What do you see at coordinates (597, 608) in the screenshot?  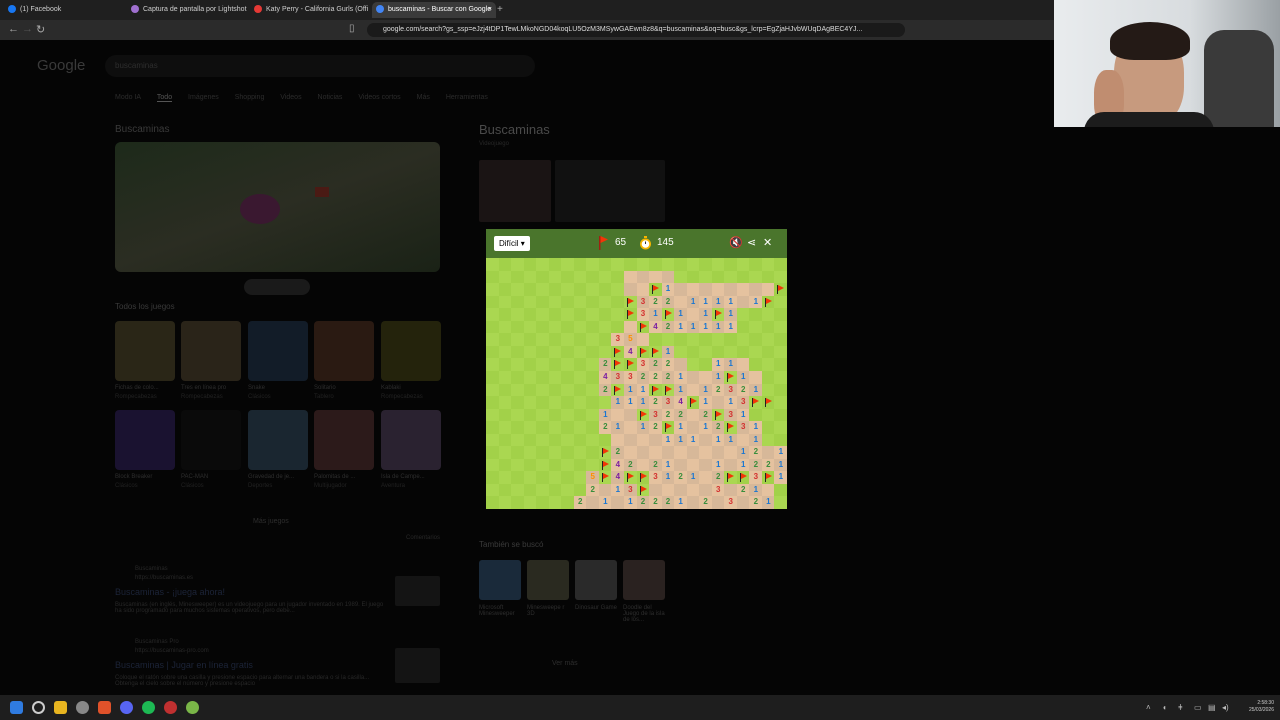 I see `related-search-title: Dinosaur Game` at bounding box center [597, 608].